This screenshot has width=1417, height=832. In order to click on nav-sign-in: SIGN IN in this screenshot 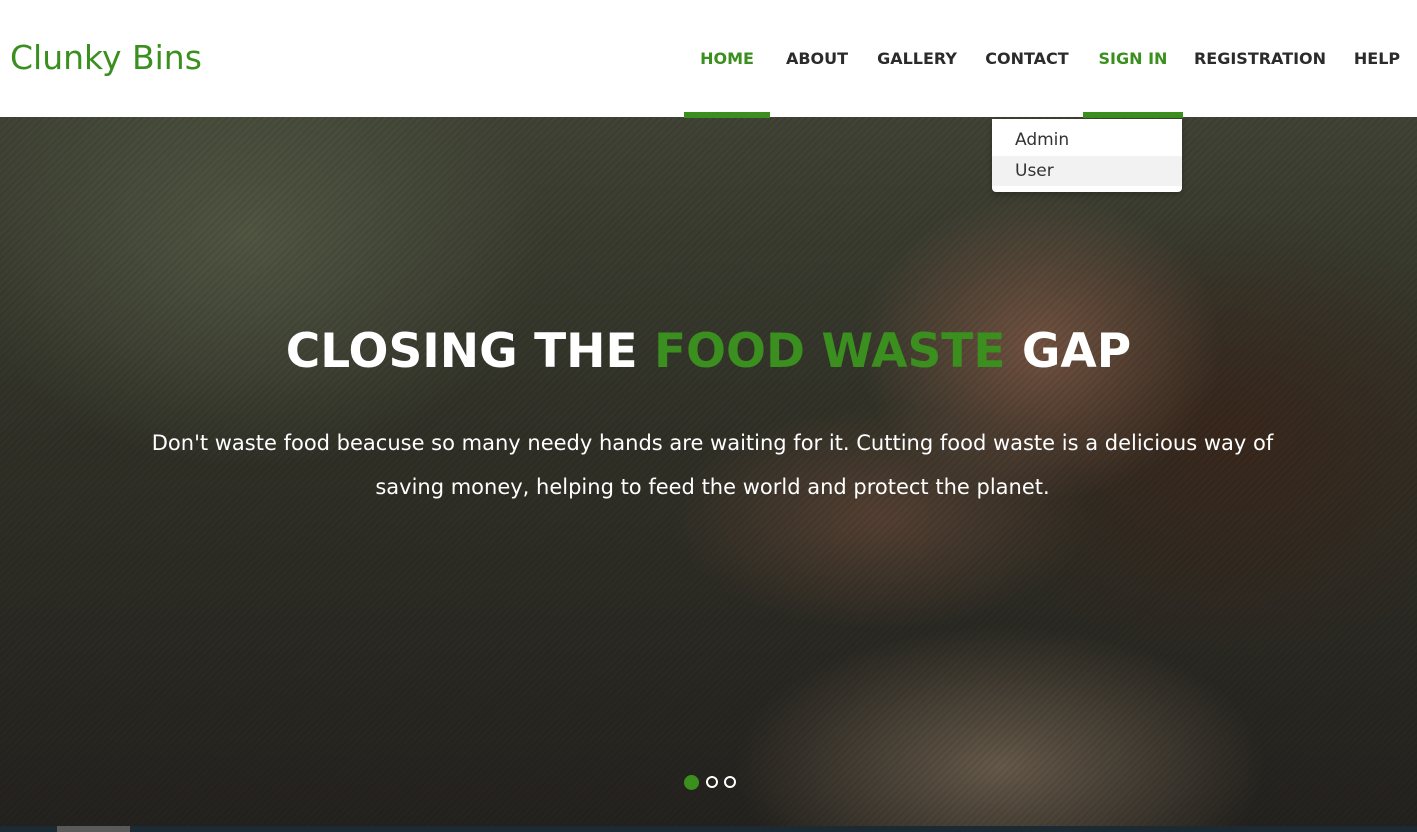, I will do `click(1133, 59)`.